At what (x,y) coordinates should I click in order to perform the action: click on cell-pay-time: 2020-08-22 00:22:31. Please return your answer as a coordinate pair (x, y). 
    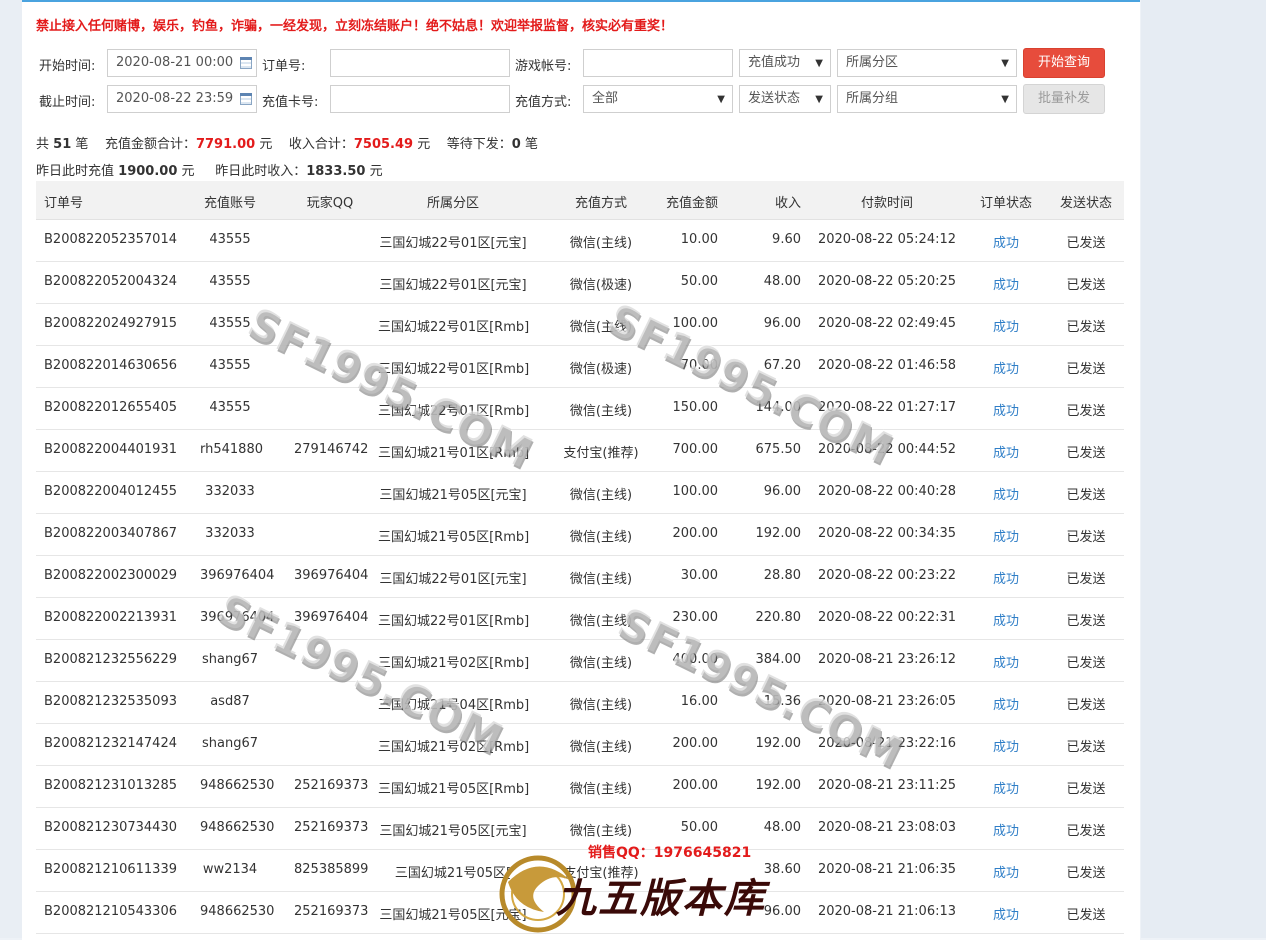
    Looking at the image, I should click on (887, 617).